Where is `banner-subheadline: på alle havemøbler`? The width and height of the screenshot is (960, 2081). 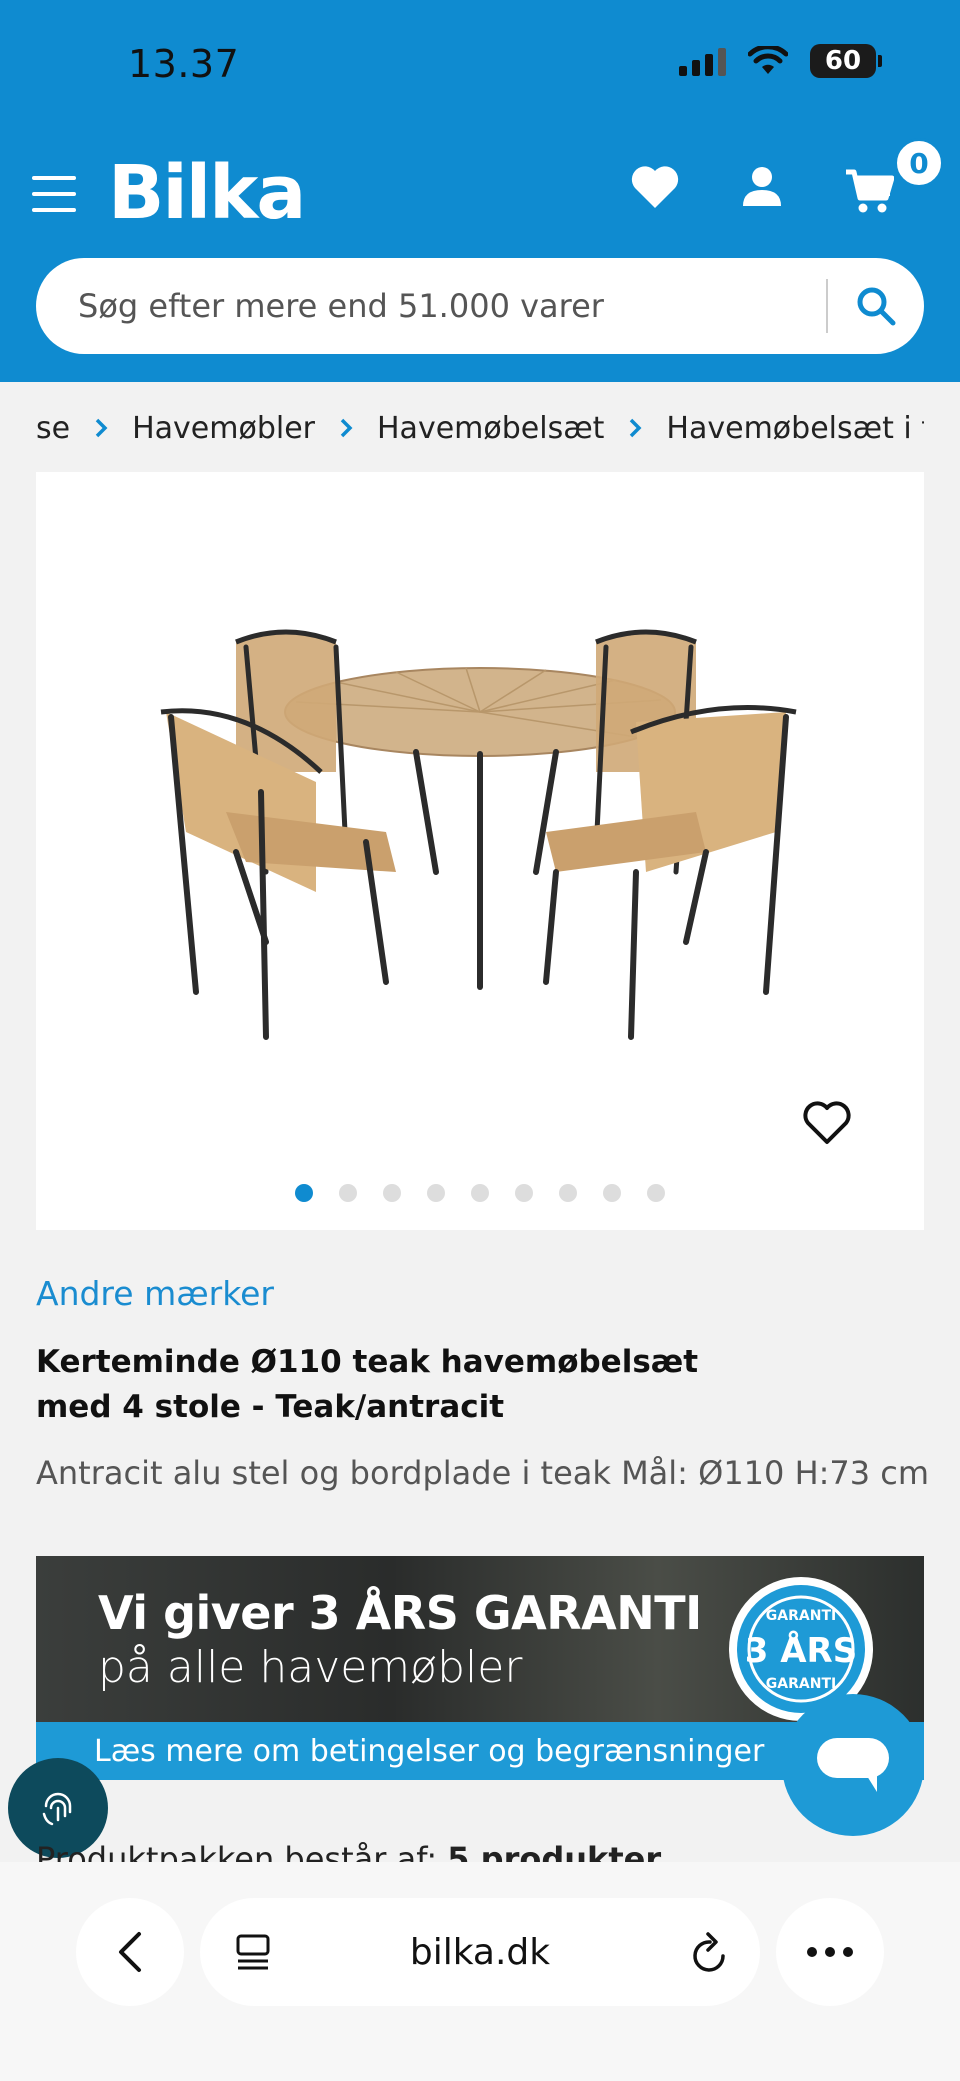
banner-subheadline: på alle havemøbler is located at coordinates (310, 1667).